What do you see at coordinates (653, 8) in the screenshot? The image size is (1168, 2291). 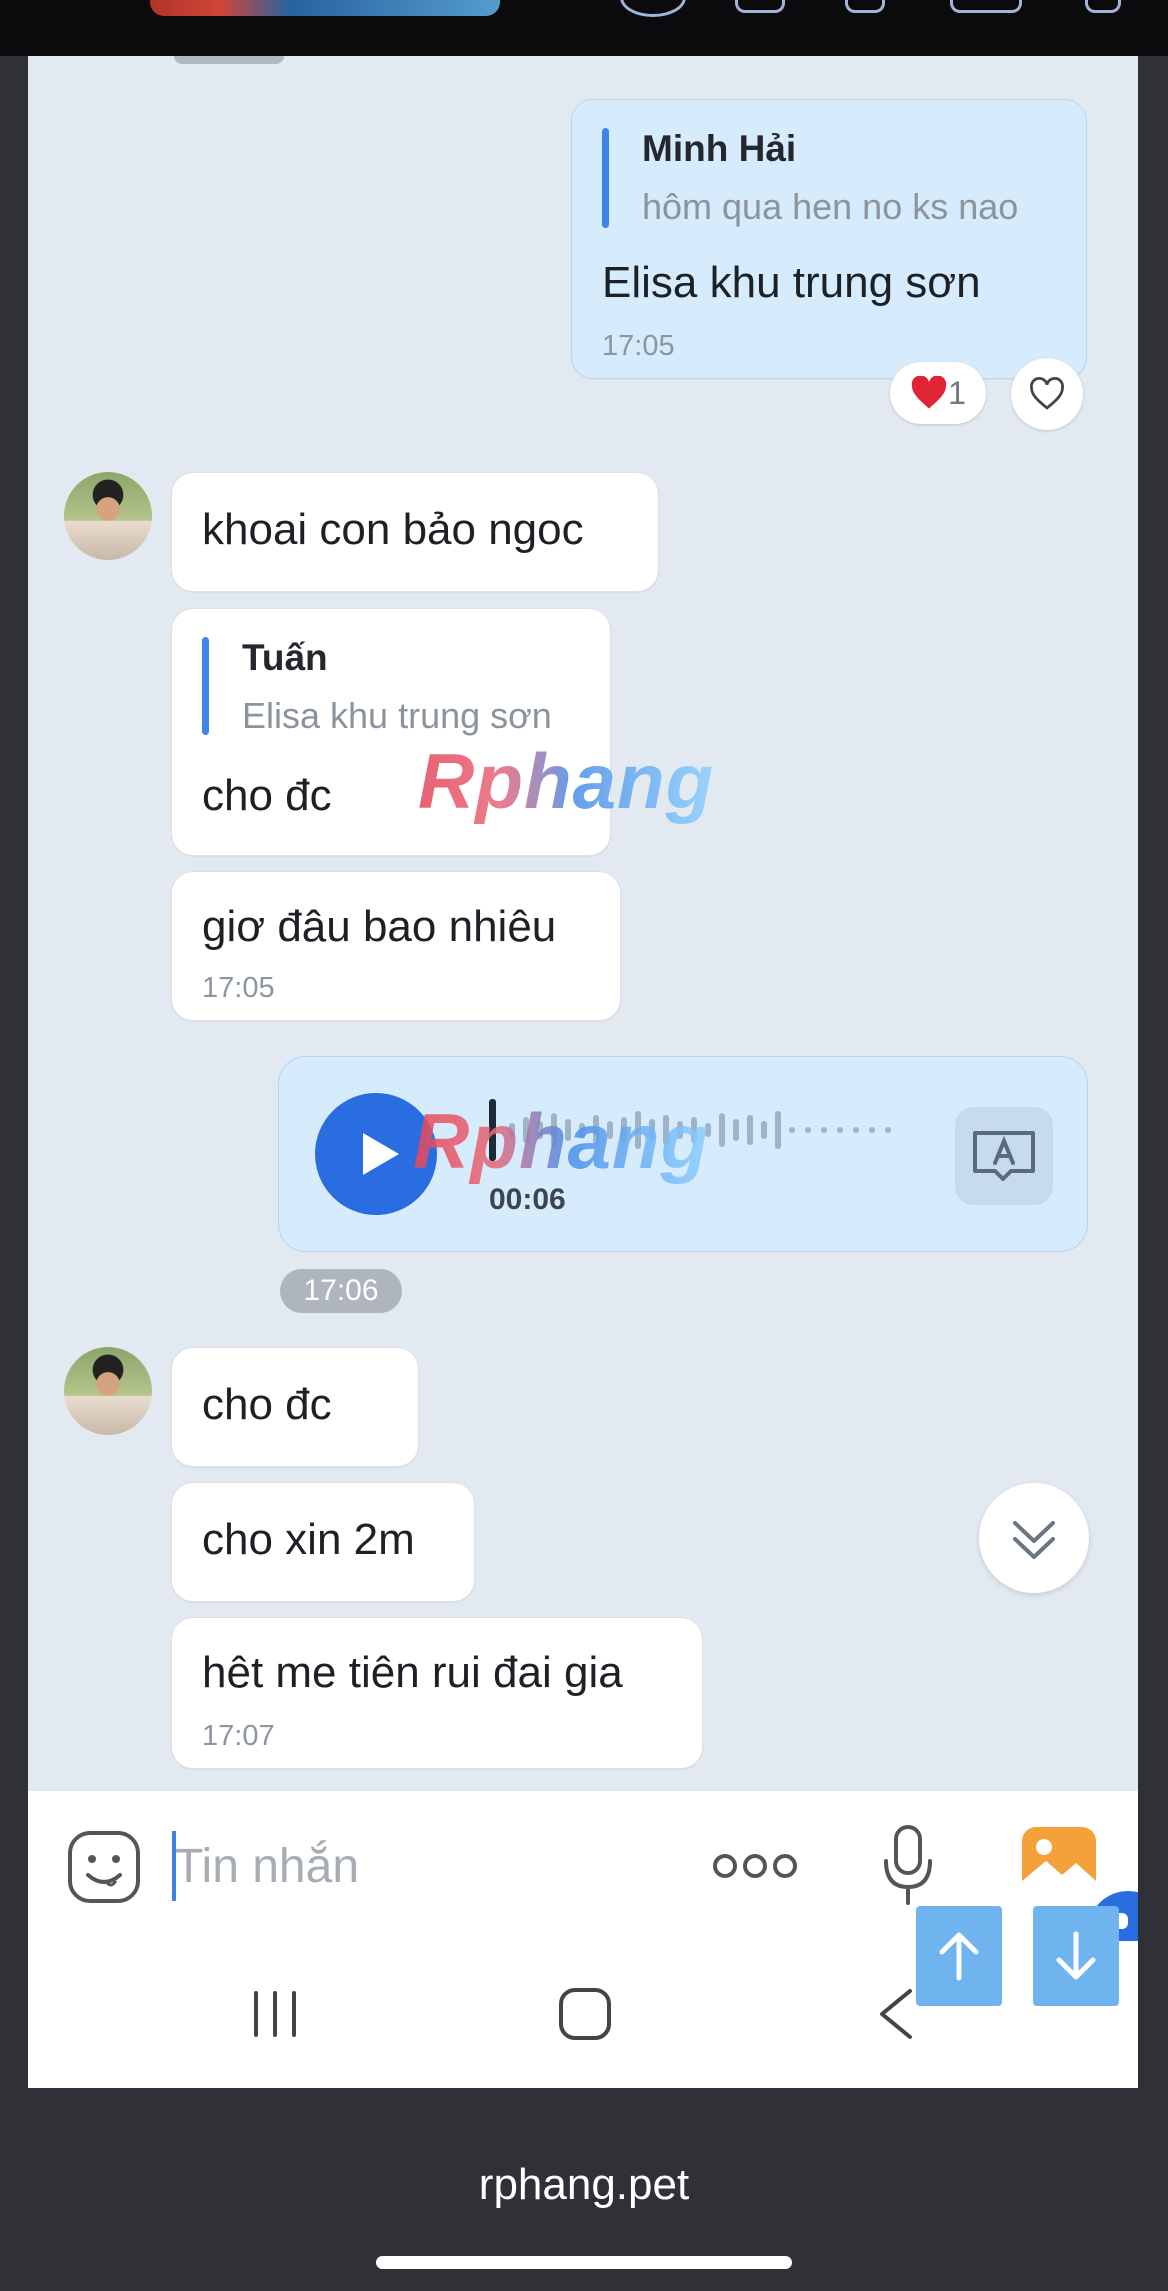 I see `avatar-icon` at bounding box center [653, 8].